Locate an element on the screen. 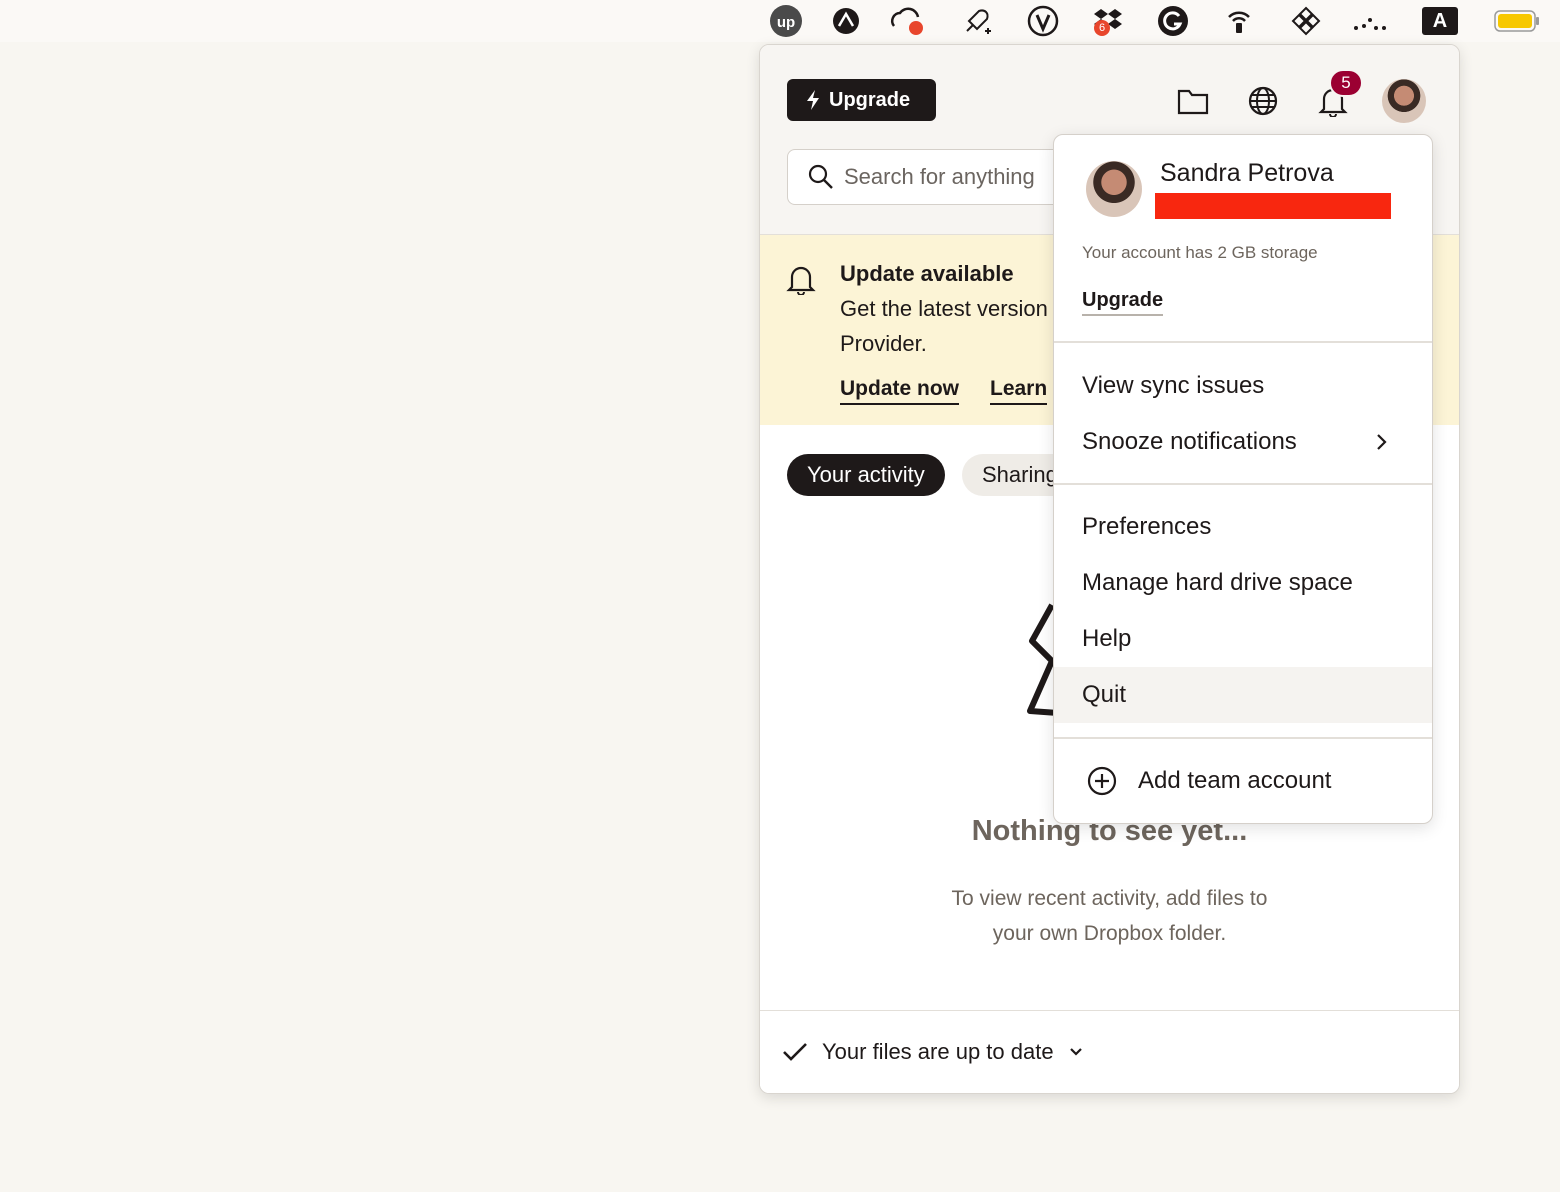 The width and height of the screenshot is (1560, 1192). upgrade-button: Upgrade is located at coordinates (861, 100).